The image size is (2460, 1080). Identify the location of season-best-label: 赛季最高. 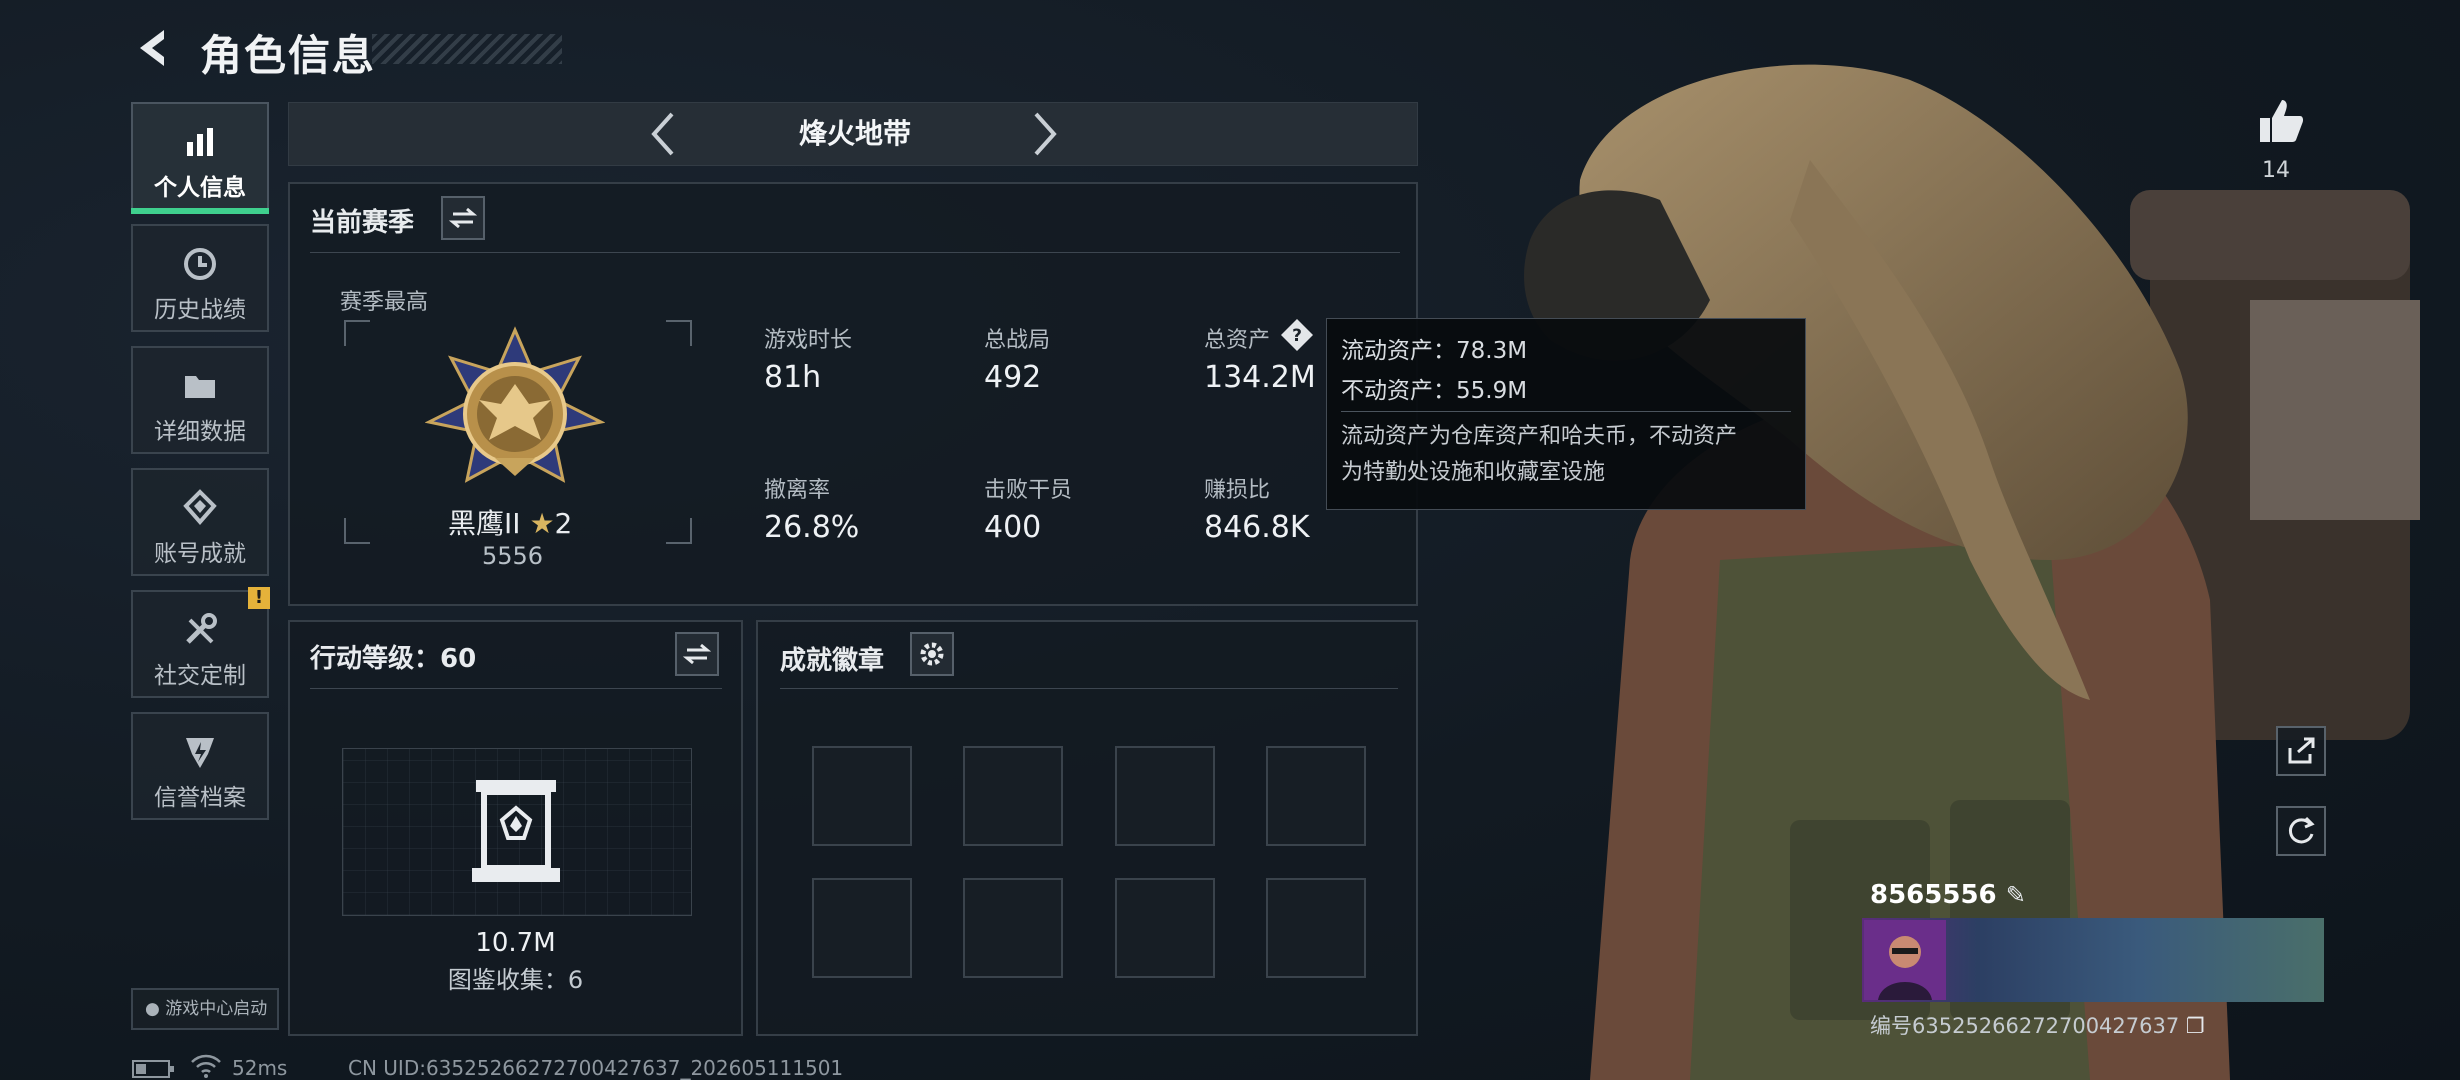
(384, 302).